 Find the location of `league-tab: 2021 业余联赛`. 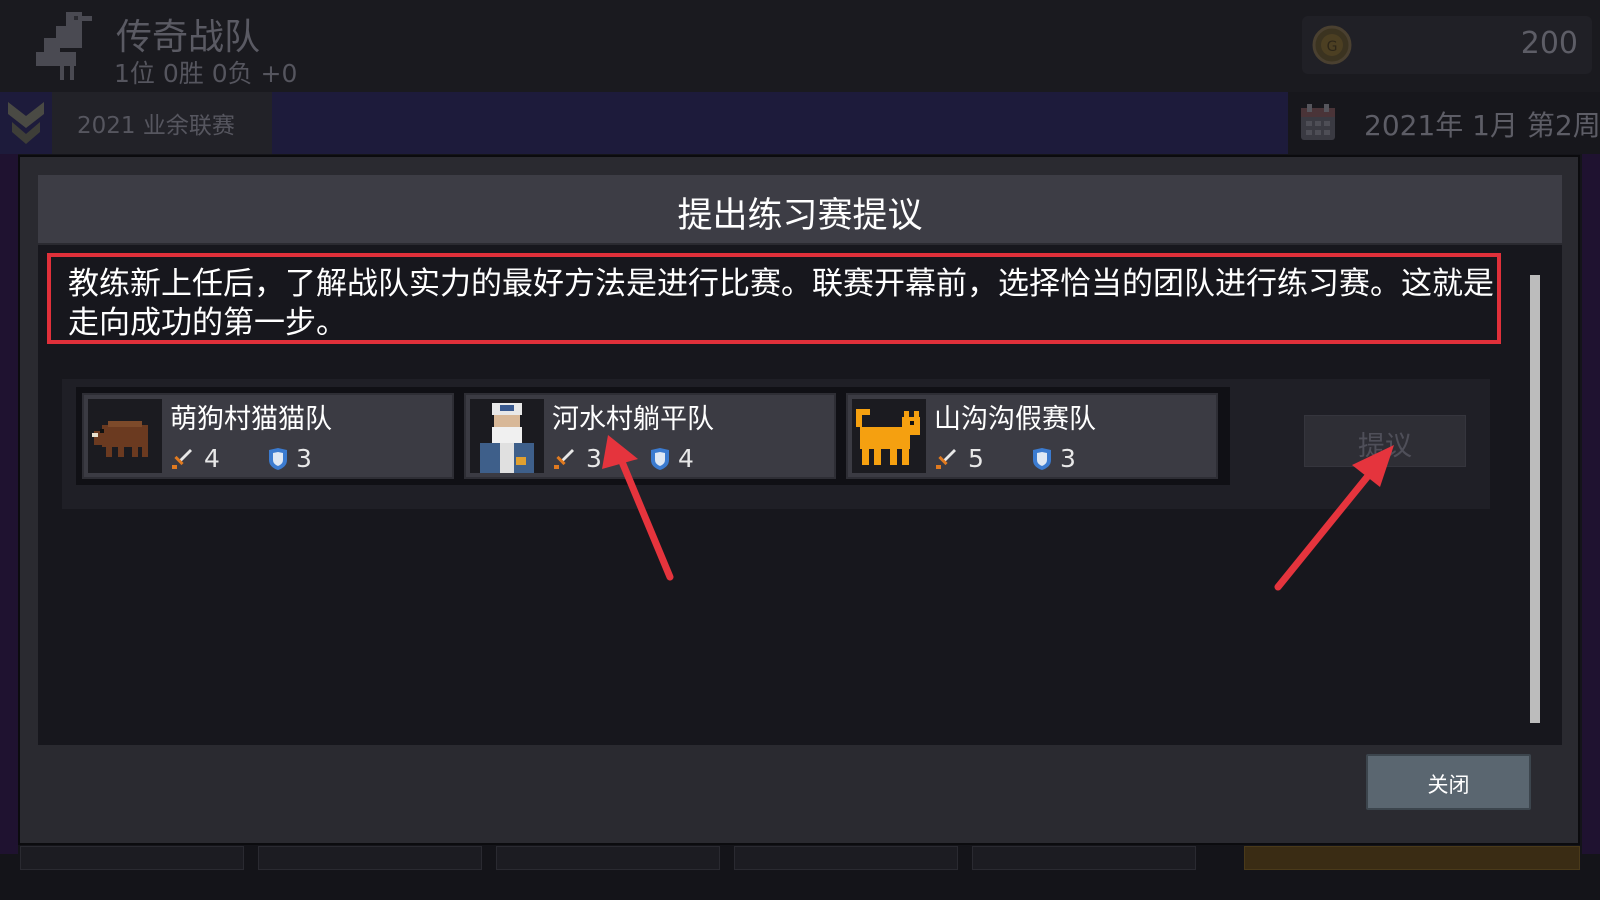

league-tab: 2021 业余联赛 is located at coordinates (162, 123).